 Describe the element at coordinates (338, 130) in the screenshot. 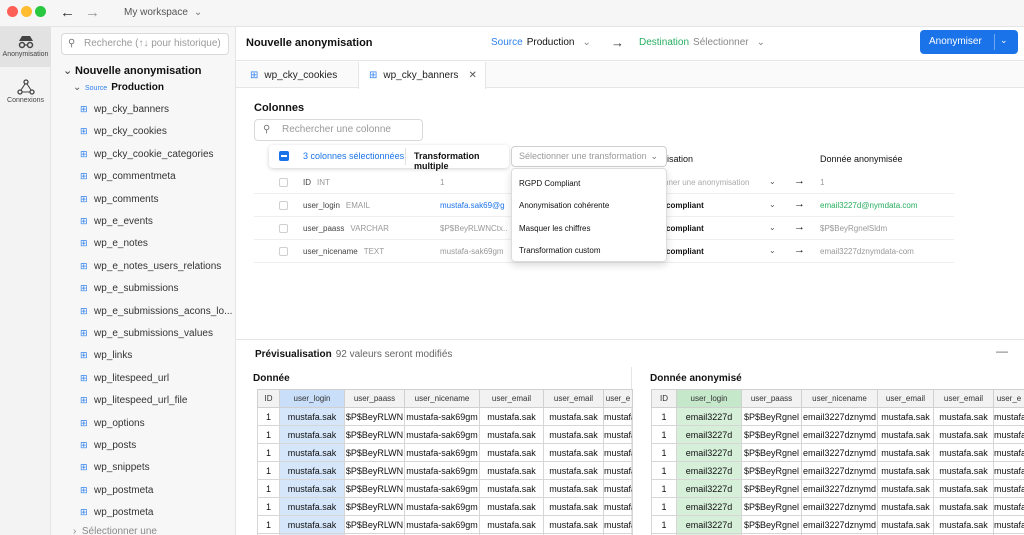

I see `column-search-input: ⚲ Rechercher une colonne` at that location.